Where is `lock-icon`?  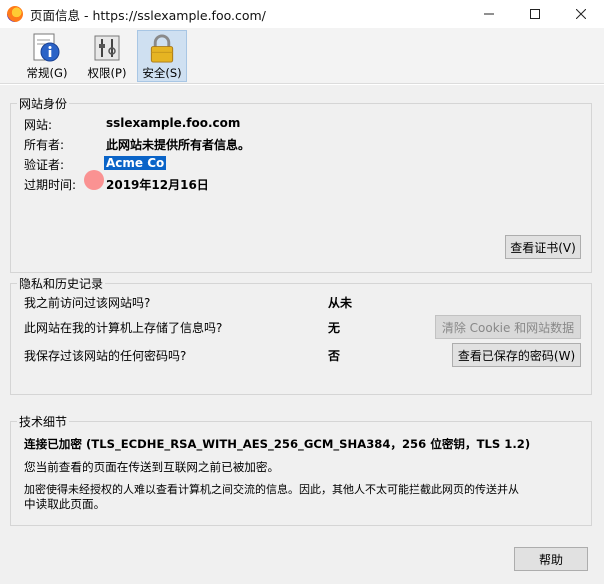
lock-icon is located at coordinates (162, 48).